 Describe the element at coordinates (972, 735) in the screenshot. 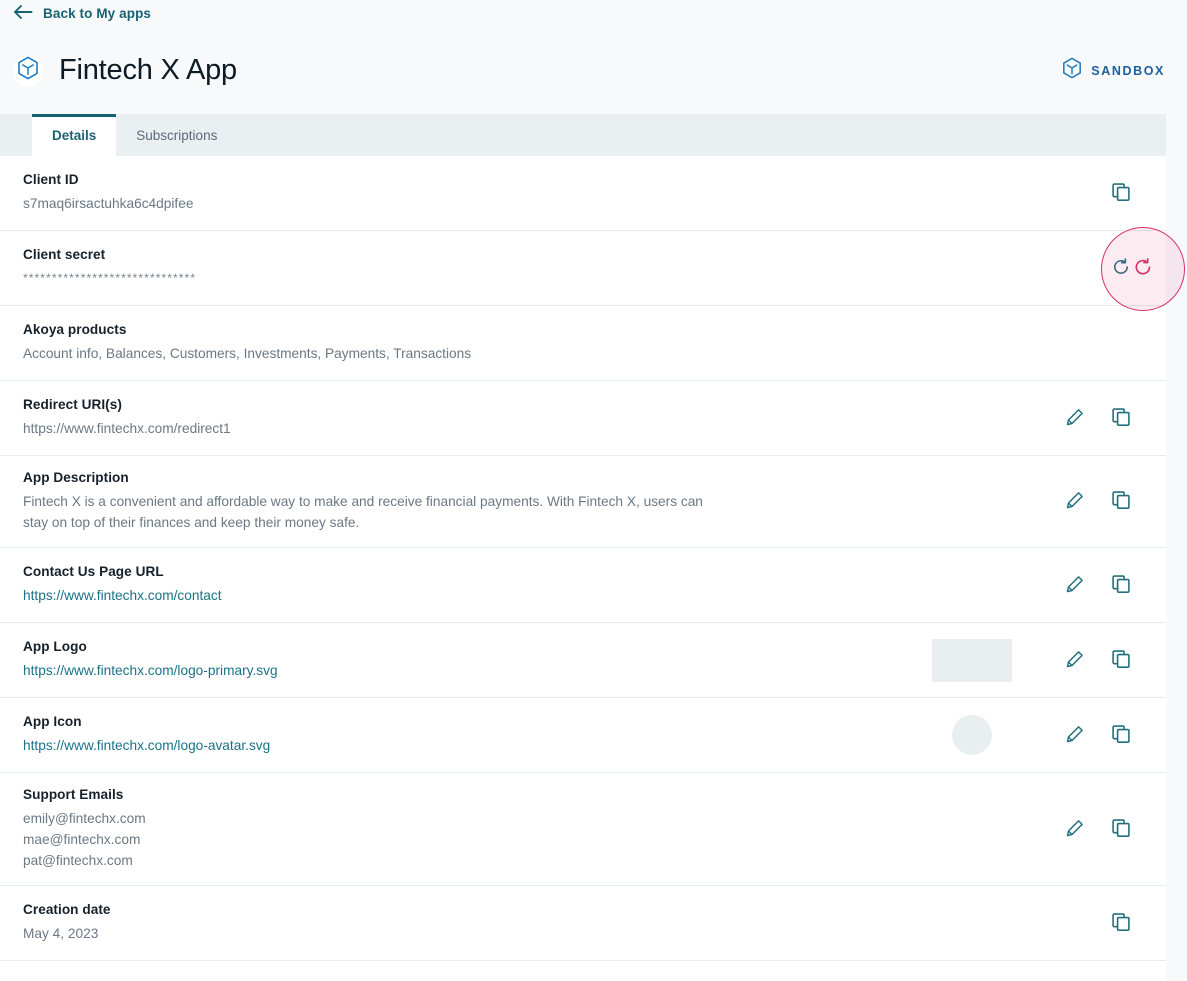

I see `app-icon-preview` at that location.